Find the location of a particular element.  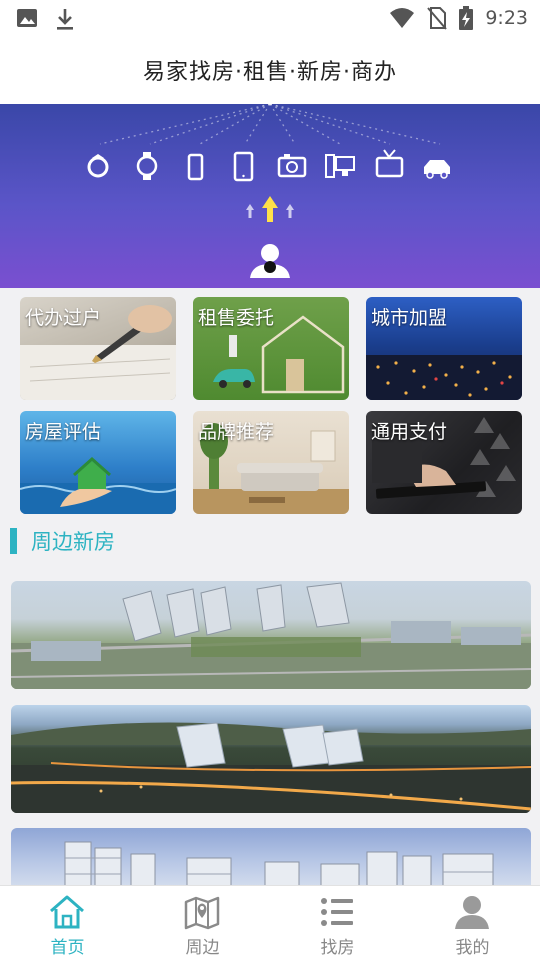

user-icon is located at coordinates (270, 261).